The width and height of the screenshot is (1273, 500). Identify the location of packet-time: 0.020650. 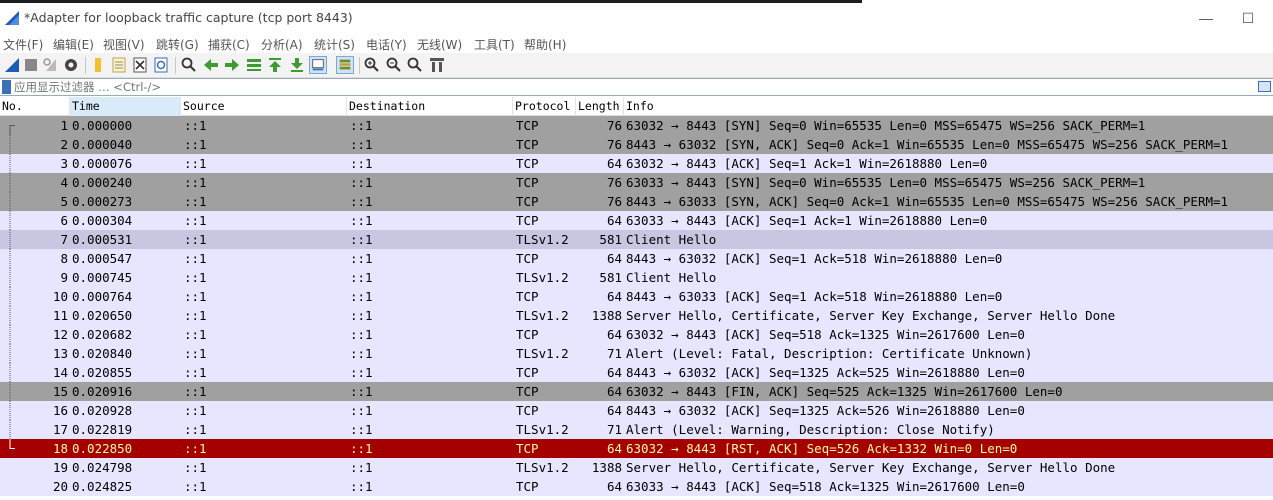
(102, 315).